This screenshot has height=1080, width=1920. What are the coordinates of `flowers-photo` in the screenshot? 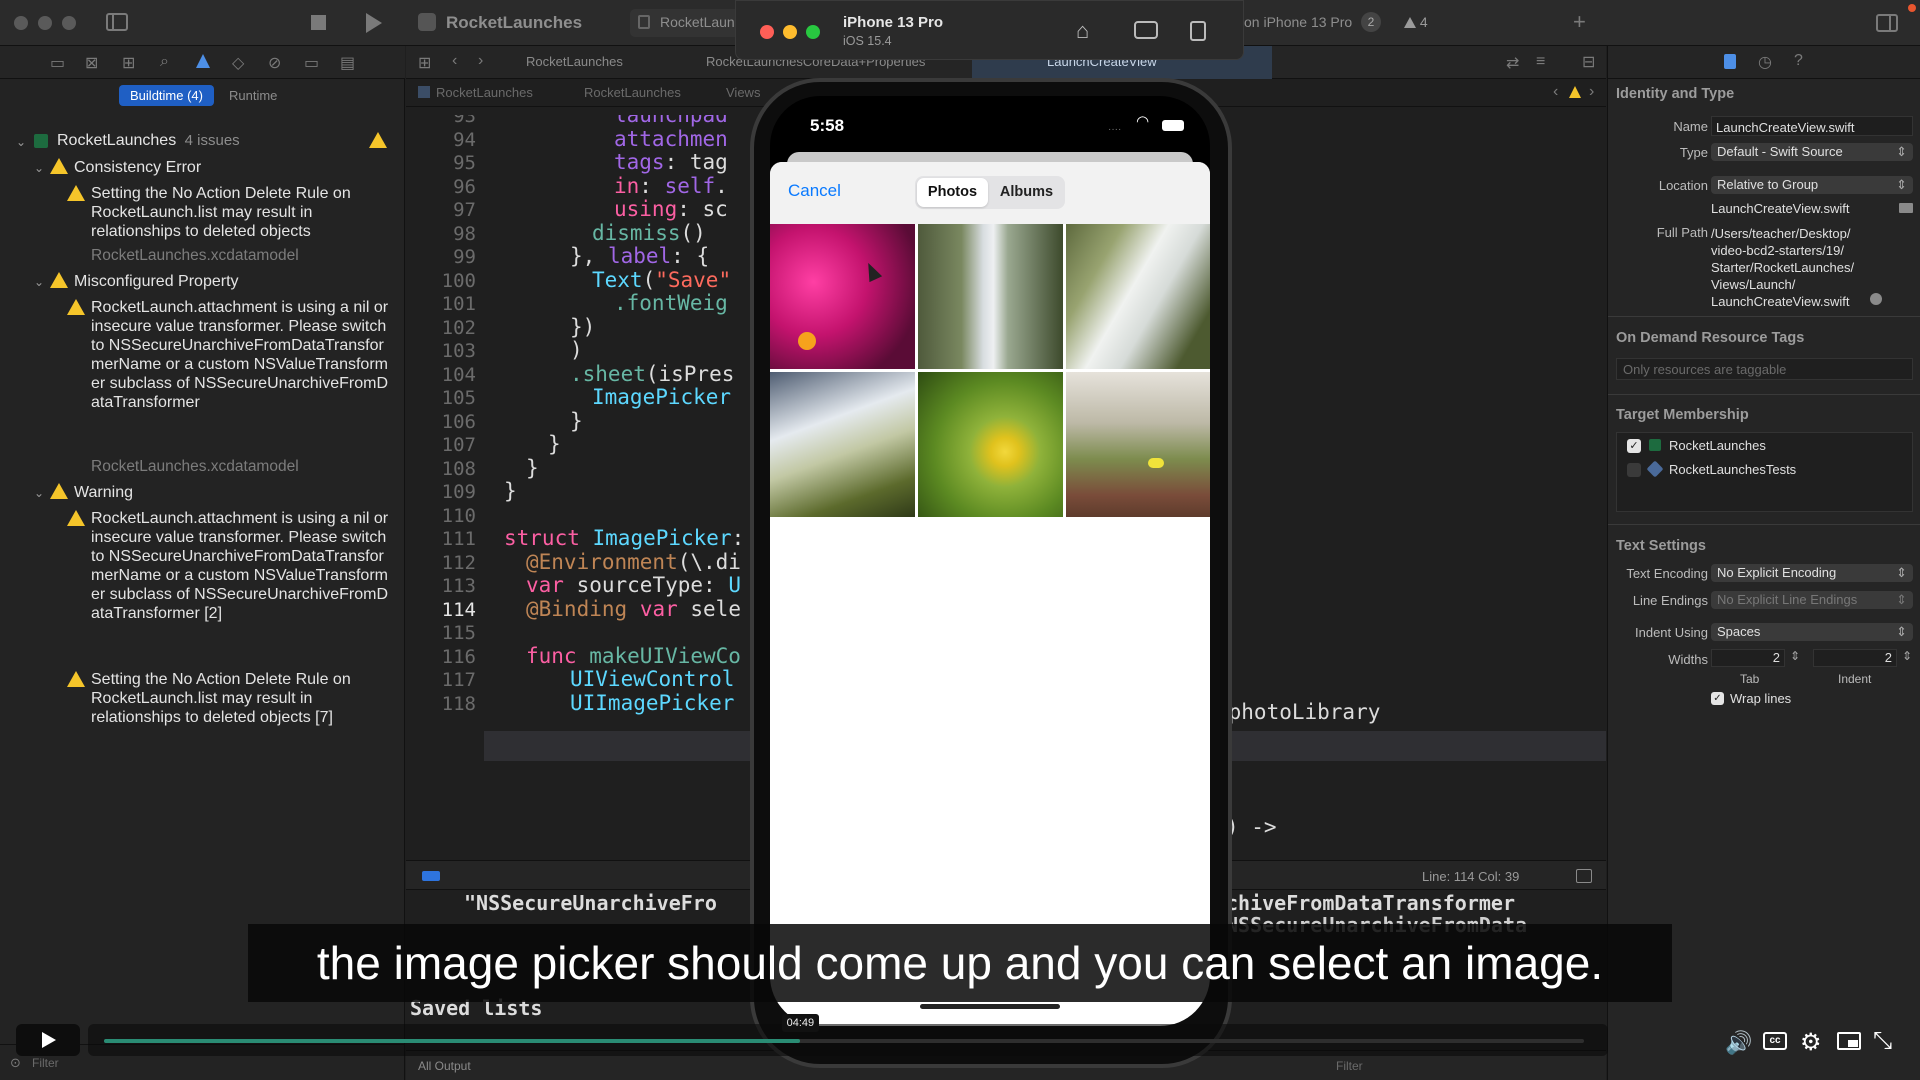 It's located at (842, 296).